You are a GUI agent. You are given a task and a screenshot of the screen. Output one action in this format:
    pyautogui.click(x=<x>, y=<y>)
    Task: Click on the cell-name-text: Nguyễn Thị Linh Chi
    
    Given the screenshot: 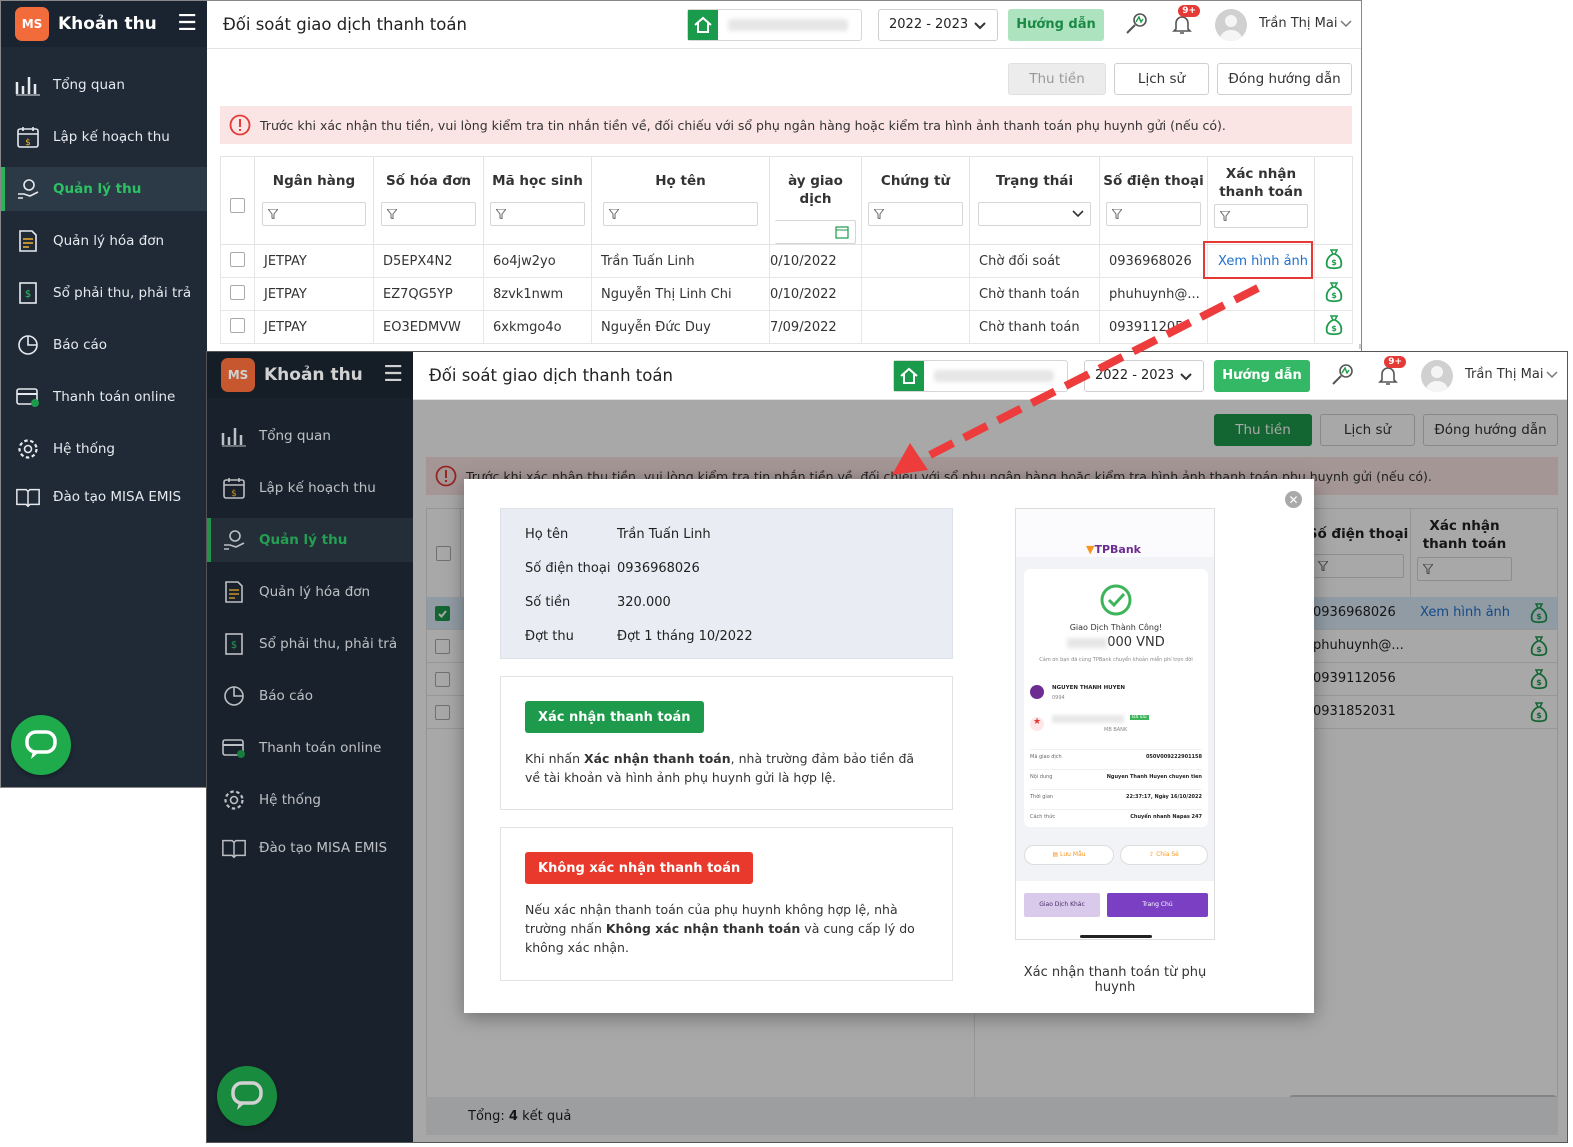 What is the action you would take?
    pyautogui.click(x=666, y=294)
    